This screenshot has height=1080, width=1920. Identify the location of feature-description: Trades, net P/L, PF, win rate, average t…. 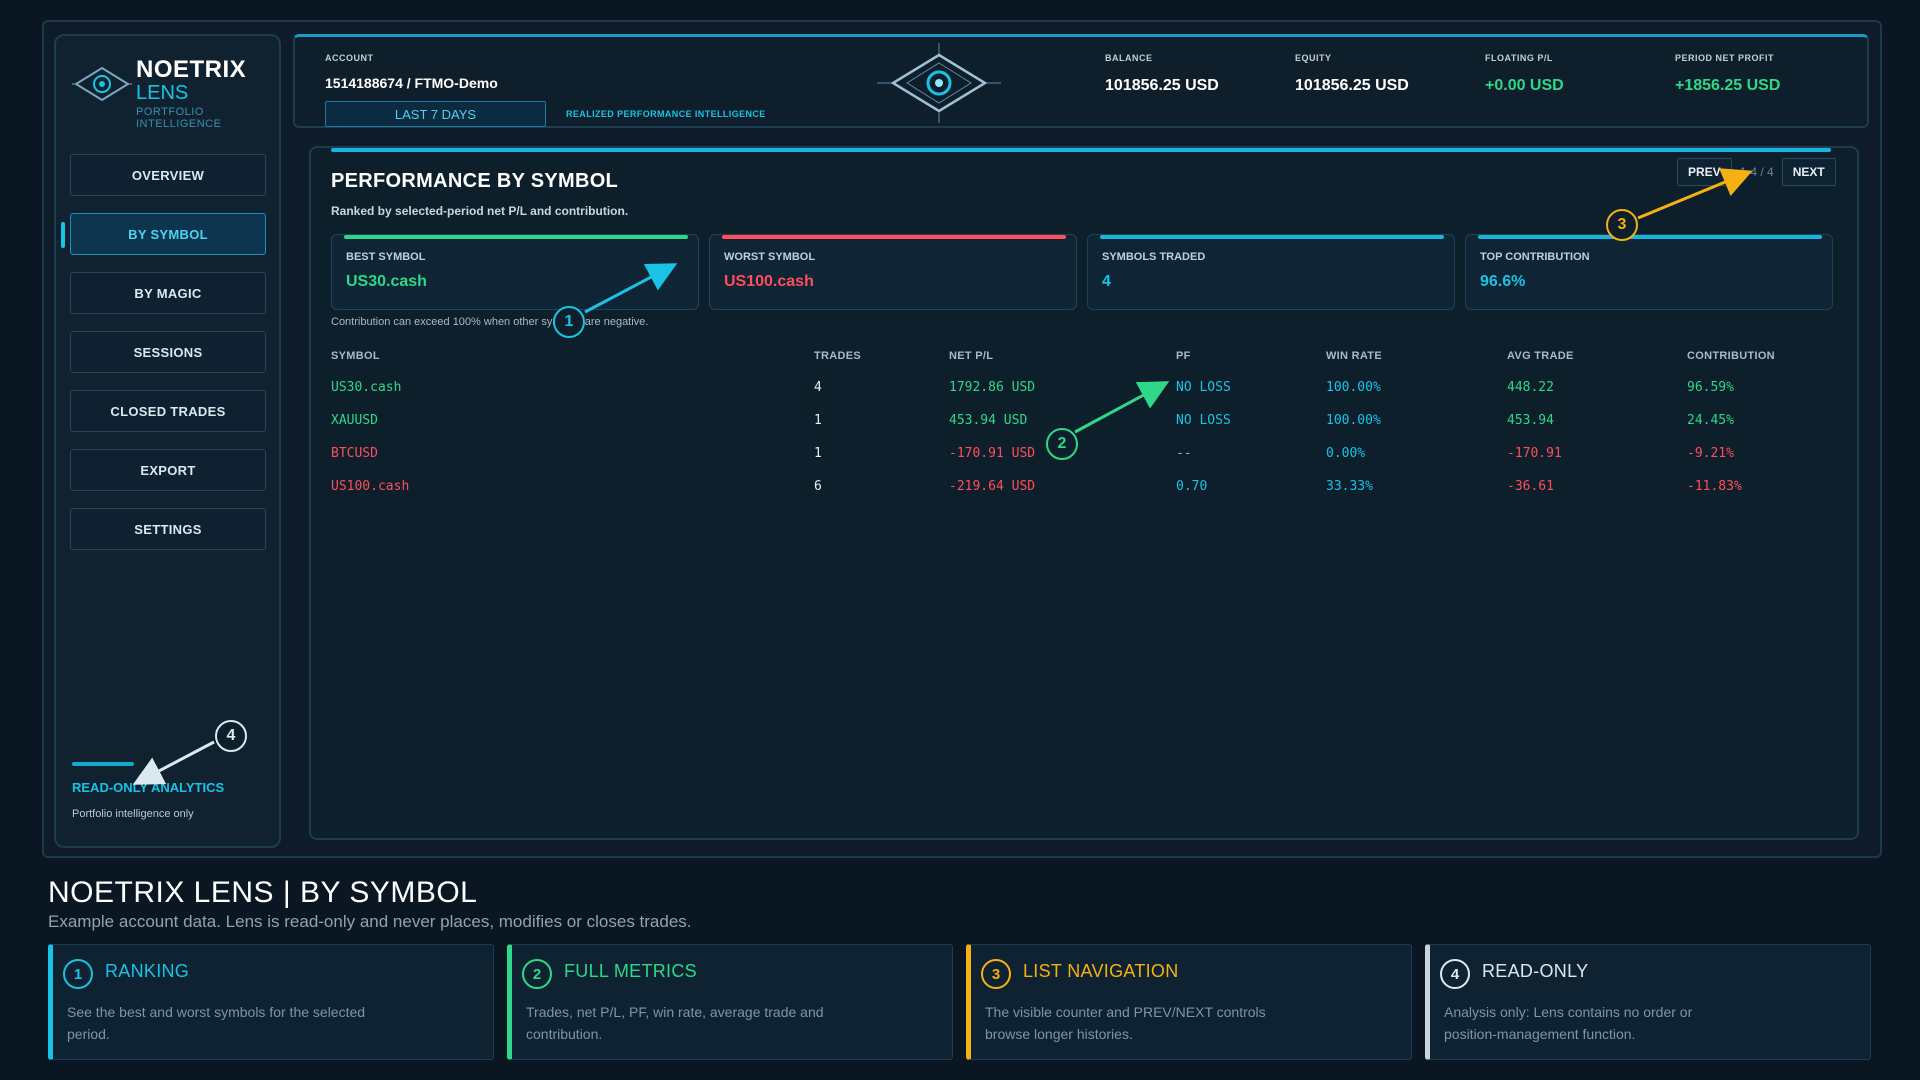
(675, 1023).